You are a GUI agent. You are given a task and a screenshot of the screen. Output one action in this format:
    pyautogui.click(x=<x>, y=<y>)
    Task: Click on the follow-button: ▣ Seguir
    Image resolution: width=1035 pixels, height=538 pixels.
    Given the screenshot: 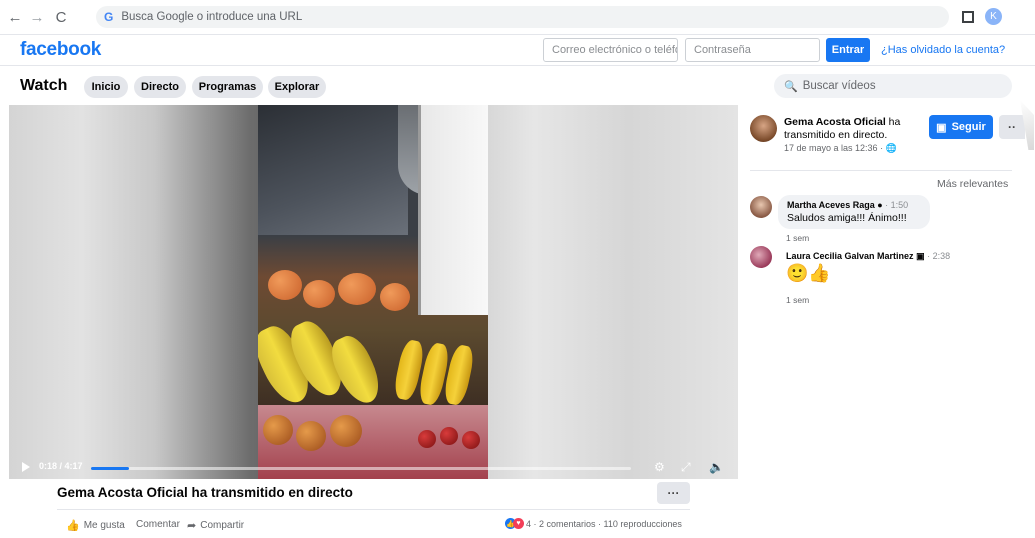 What is the action you would take?
    pyautogui.click(x=961, y=127)
    